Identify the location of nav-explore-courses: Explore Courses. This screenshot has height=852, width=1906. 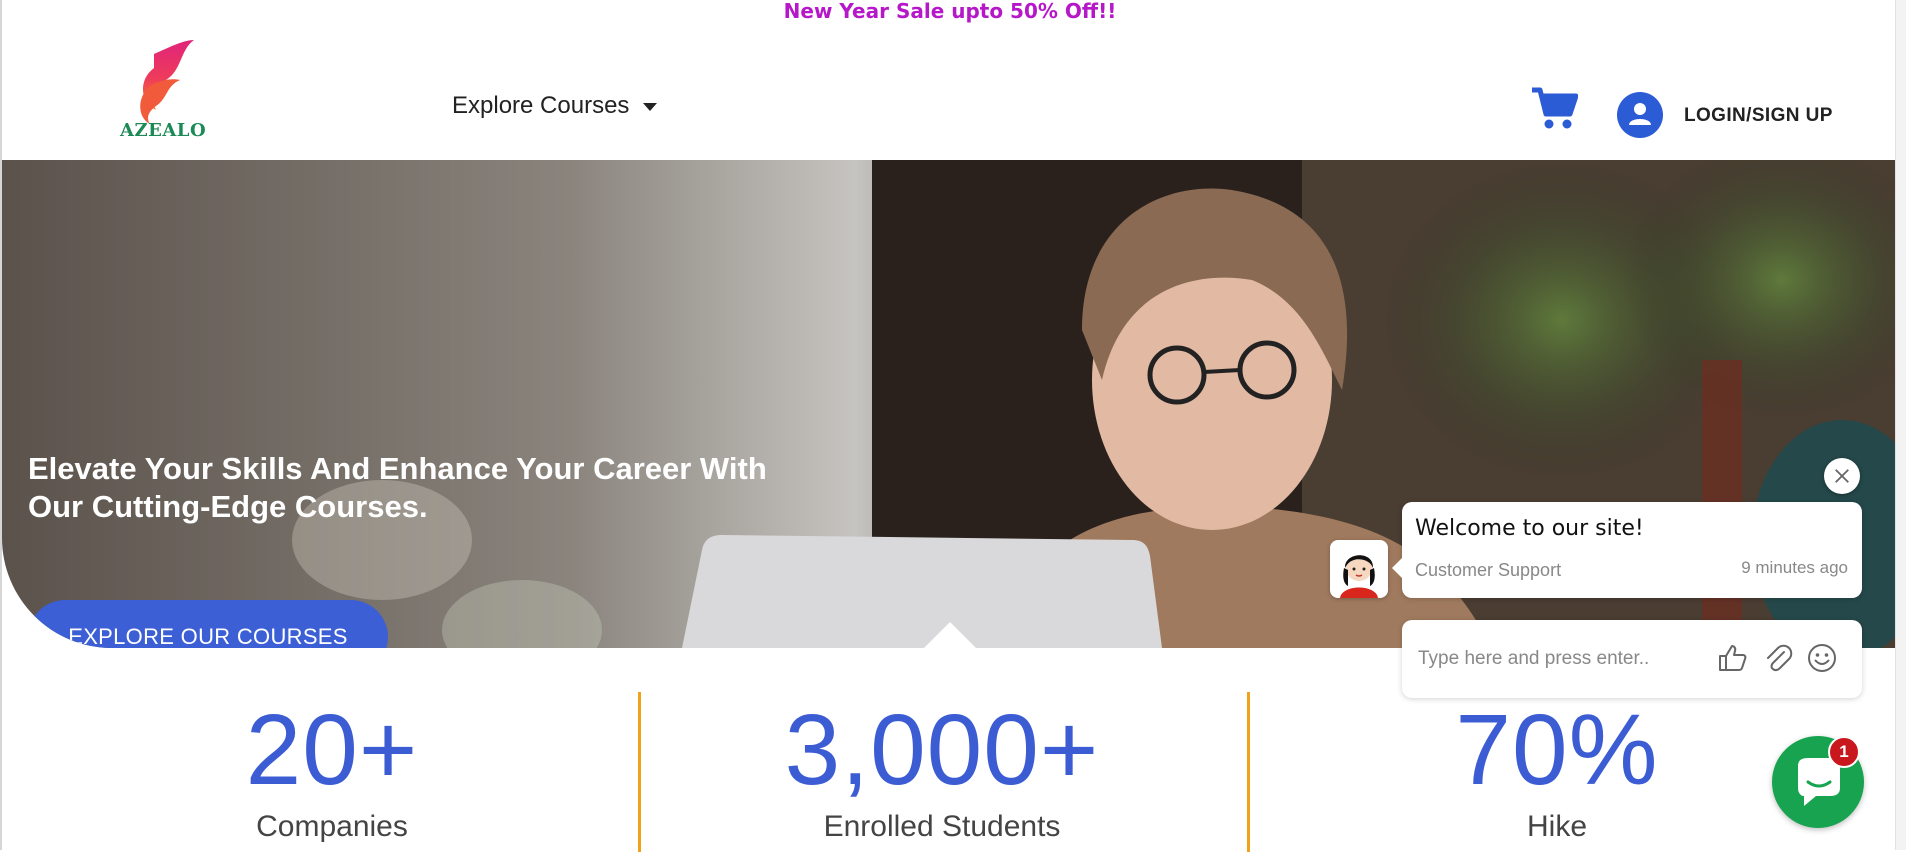
(555, 106).